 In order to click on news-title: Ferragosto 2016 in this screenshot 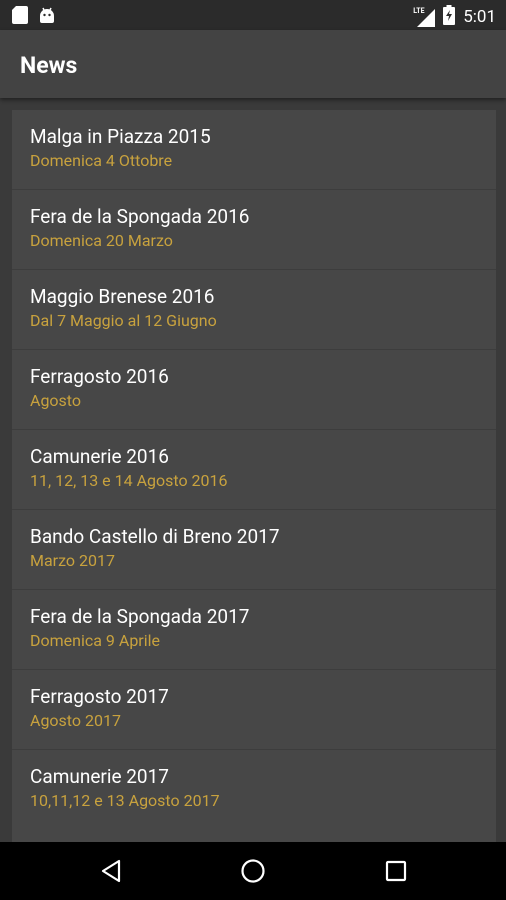, I will do `click(99, 376)`.